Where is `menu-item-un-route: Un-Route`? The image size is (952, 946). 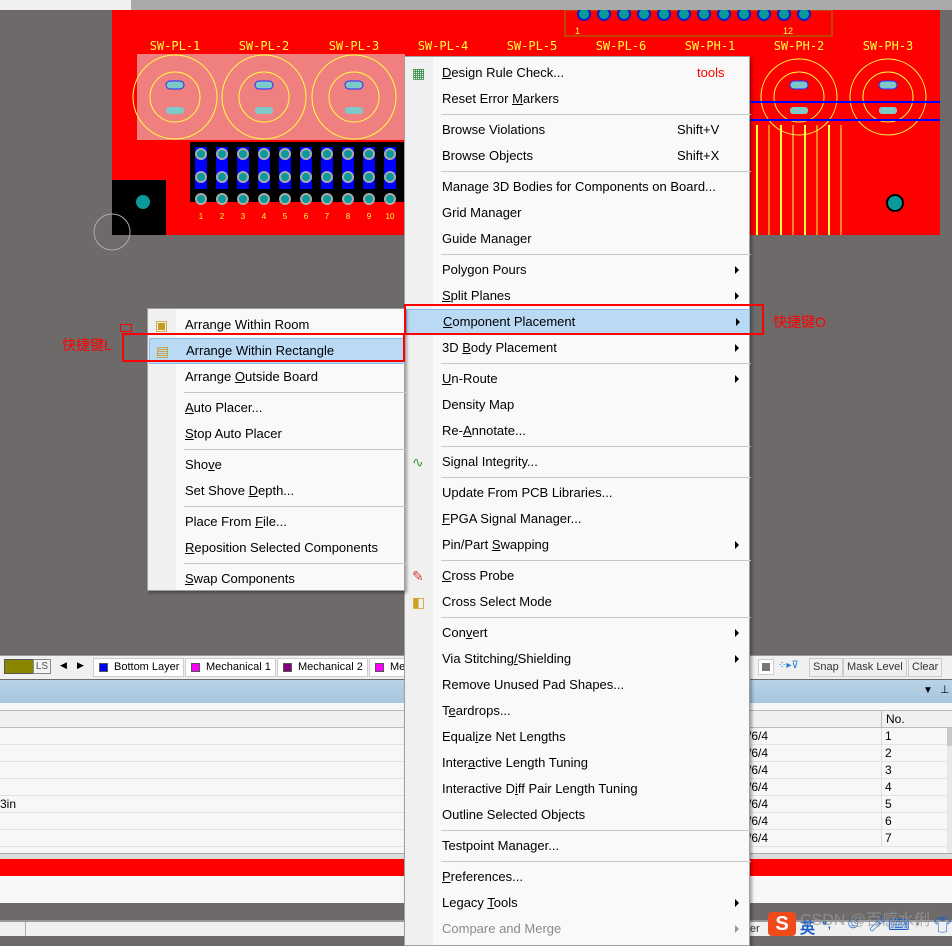 menu-item-un-route: Un-Route is located at coordinates (578, 379).